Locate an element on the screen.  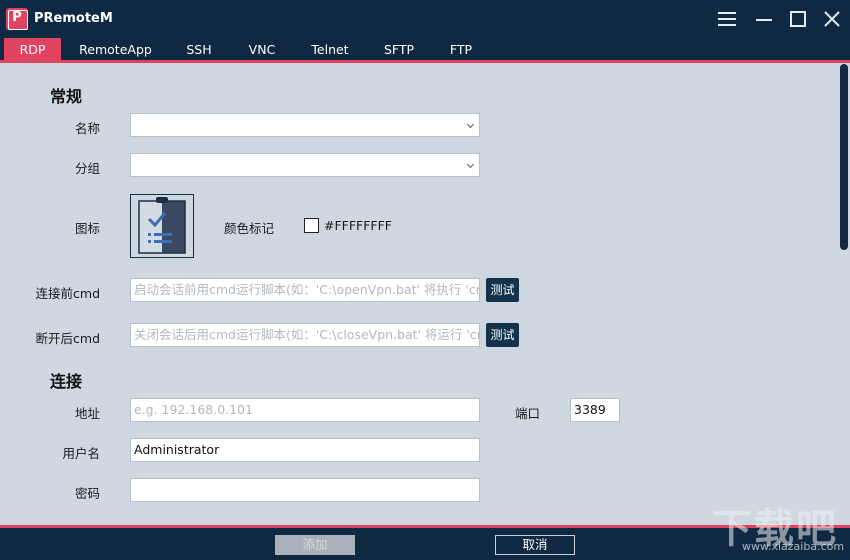
username-input: Administrator is located at coordinates (305, 450).